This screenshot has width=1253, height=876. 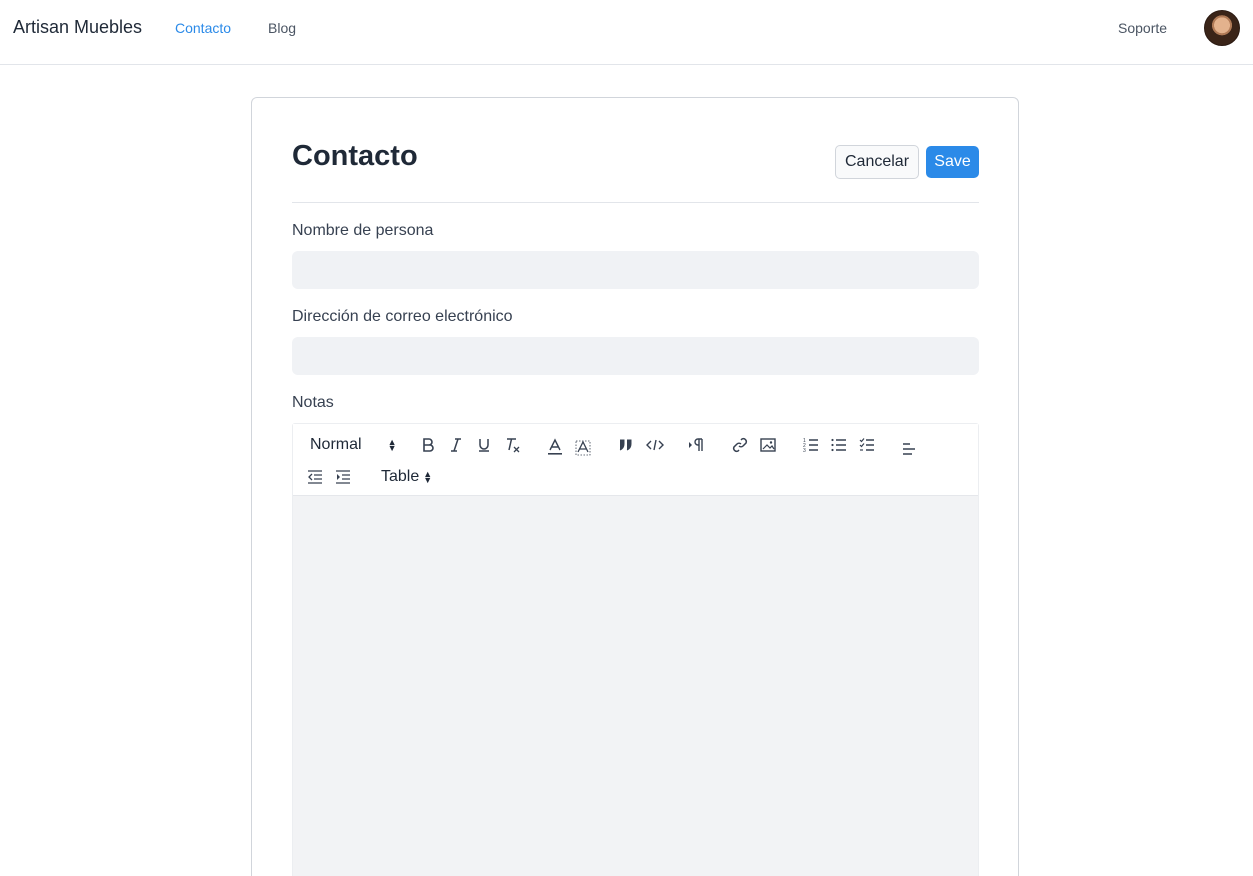 I want to click on align-left-icon, so click(x=909, y=448).